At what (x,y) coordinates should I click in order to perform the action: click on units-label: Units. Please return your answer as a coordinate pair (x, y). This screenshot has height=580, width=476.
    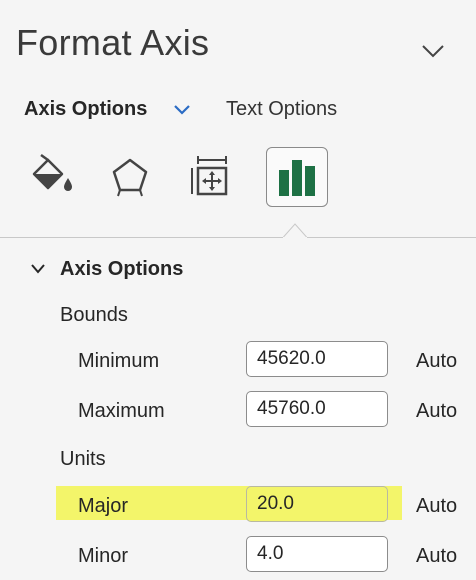
    Looking at the image, I should click on (83, 459).